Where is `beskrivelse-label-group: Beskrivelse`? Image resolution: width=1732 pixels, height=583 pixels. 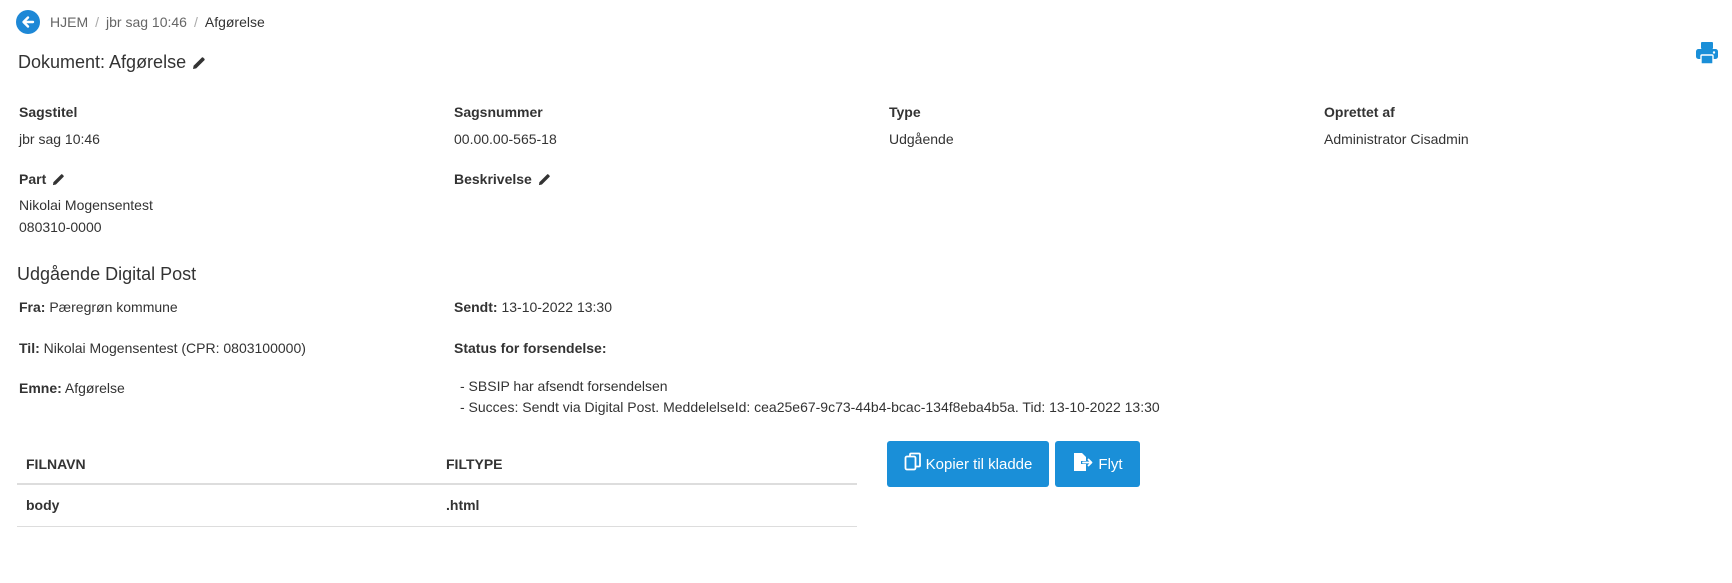
beskrivelse-label-group: Beskrivelse is located at coordinates (502, 179).